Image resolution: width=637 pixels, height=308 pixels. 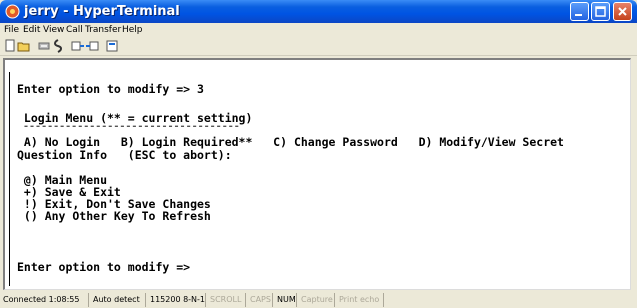 I want to click on hyperterminal-icon, so click(x=12, y=11).